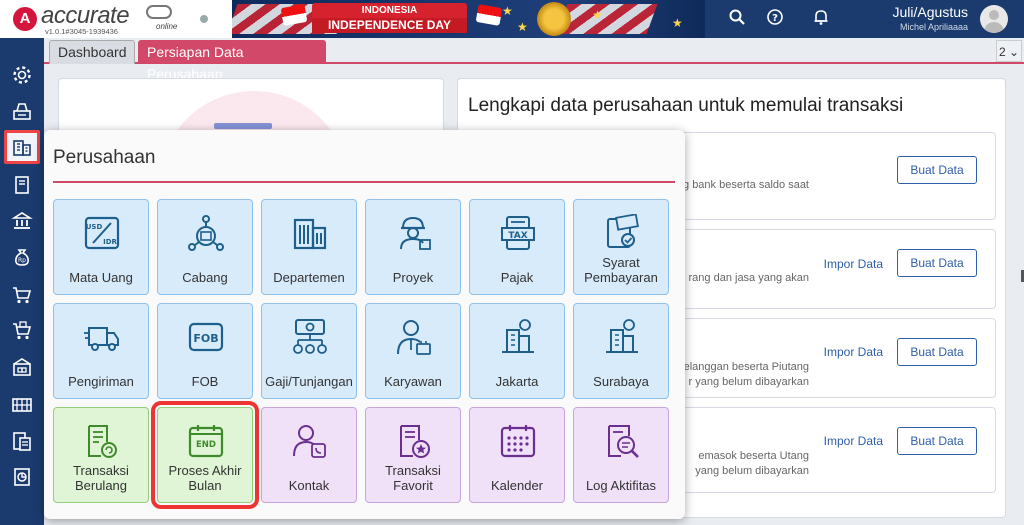 The height and width of the screenshot is (525, 1024). I want to click on tab-dashboard: Dashboard, so click(92, 52).